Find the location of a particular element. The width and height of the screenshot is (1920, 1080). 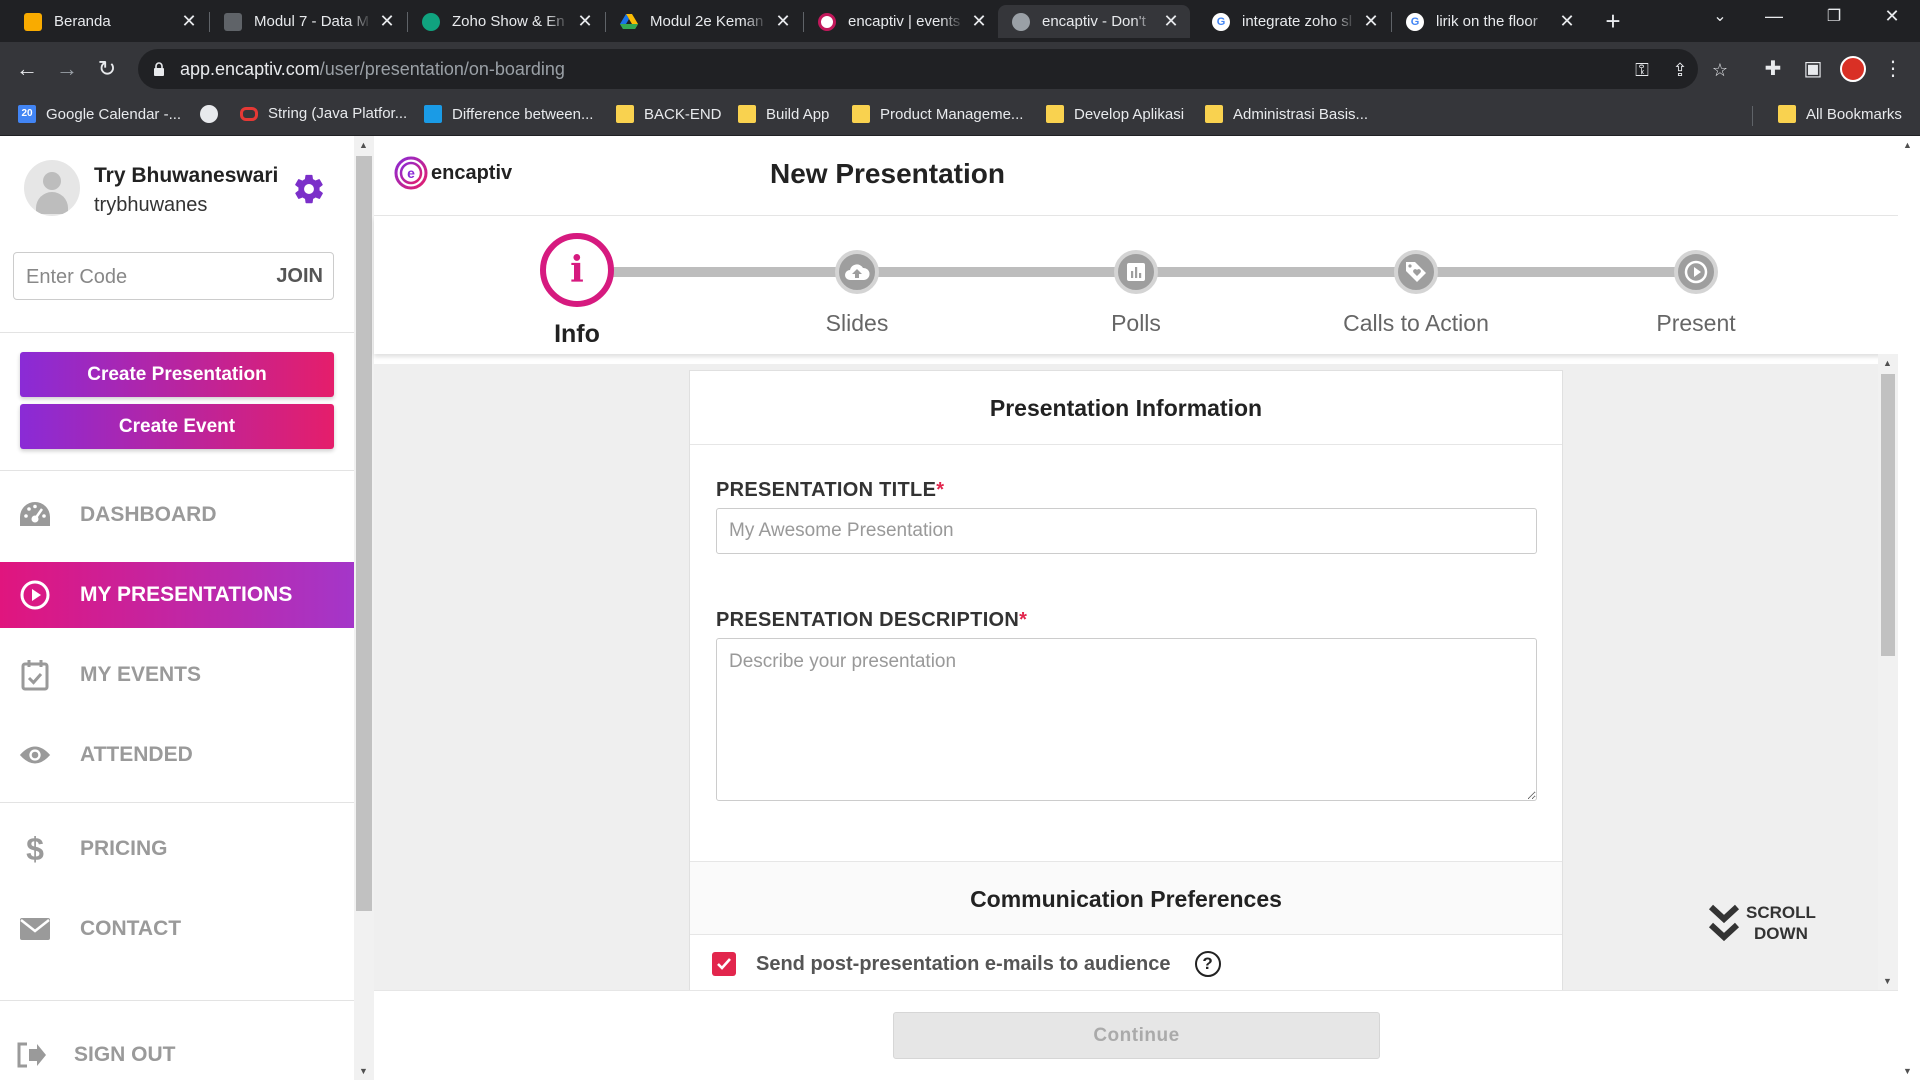

browser-tab-active: encaptiv - Don't ✕ is located at coordinates (1094, 21).